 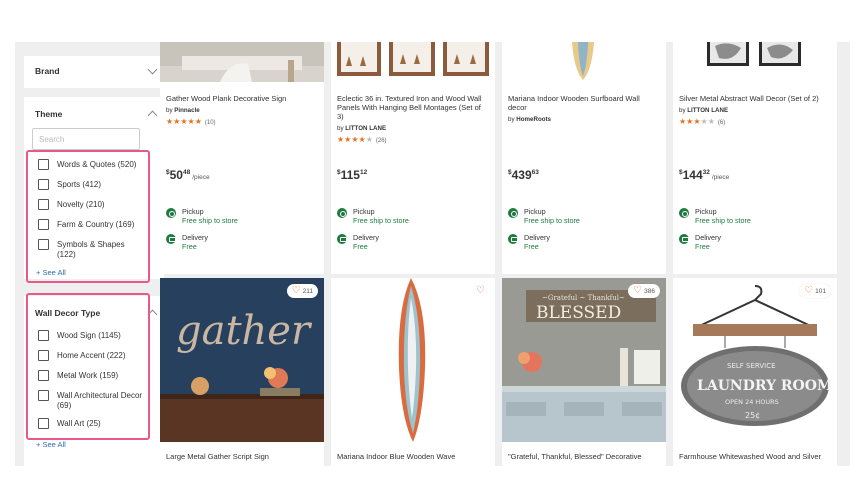 I want to click on brand-filter-panel: Brand, so click(x=94, y=72).